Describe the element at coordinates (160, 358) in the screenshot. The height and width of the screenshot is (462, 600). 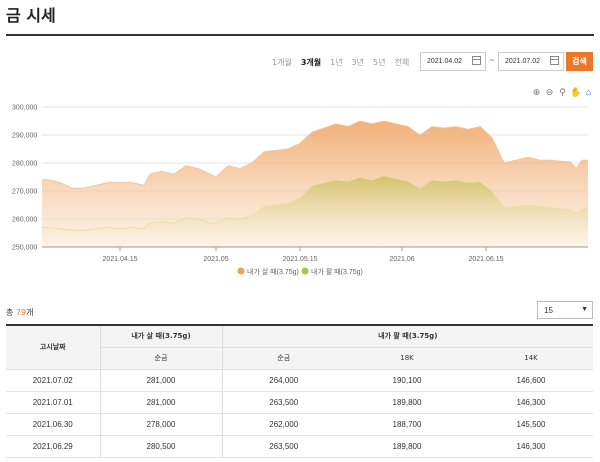
I see `col-buy-pure-header: 순금` at that location.